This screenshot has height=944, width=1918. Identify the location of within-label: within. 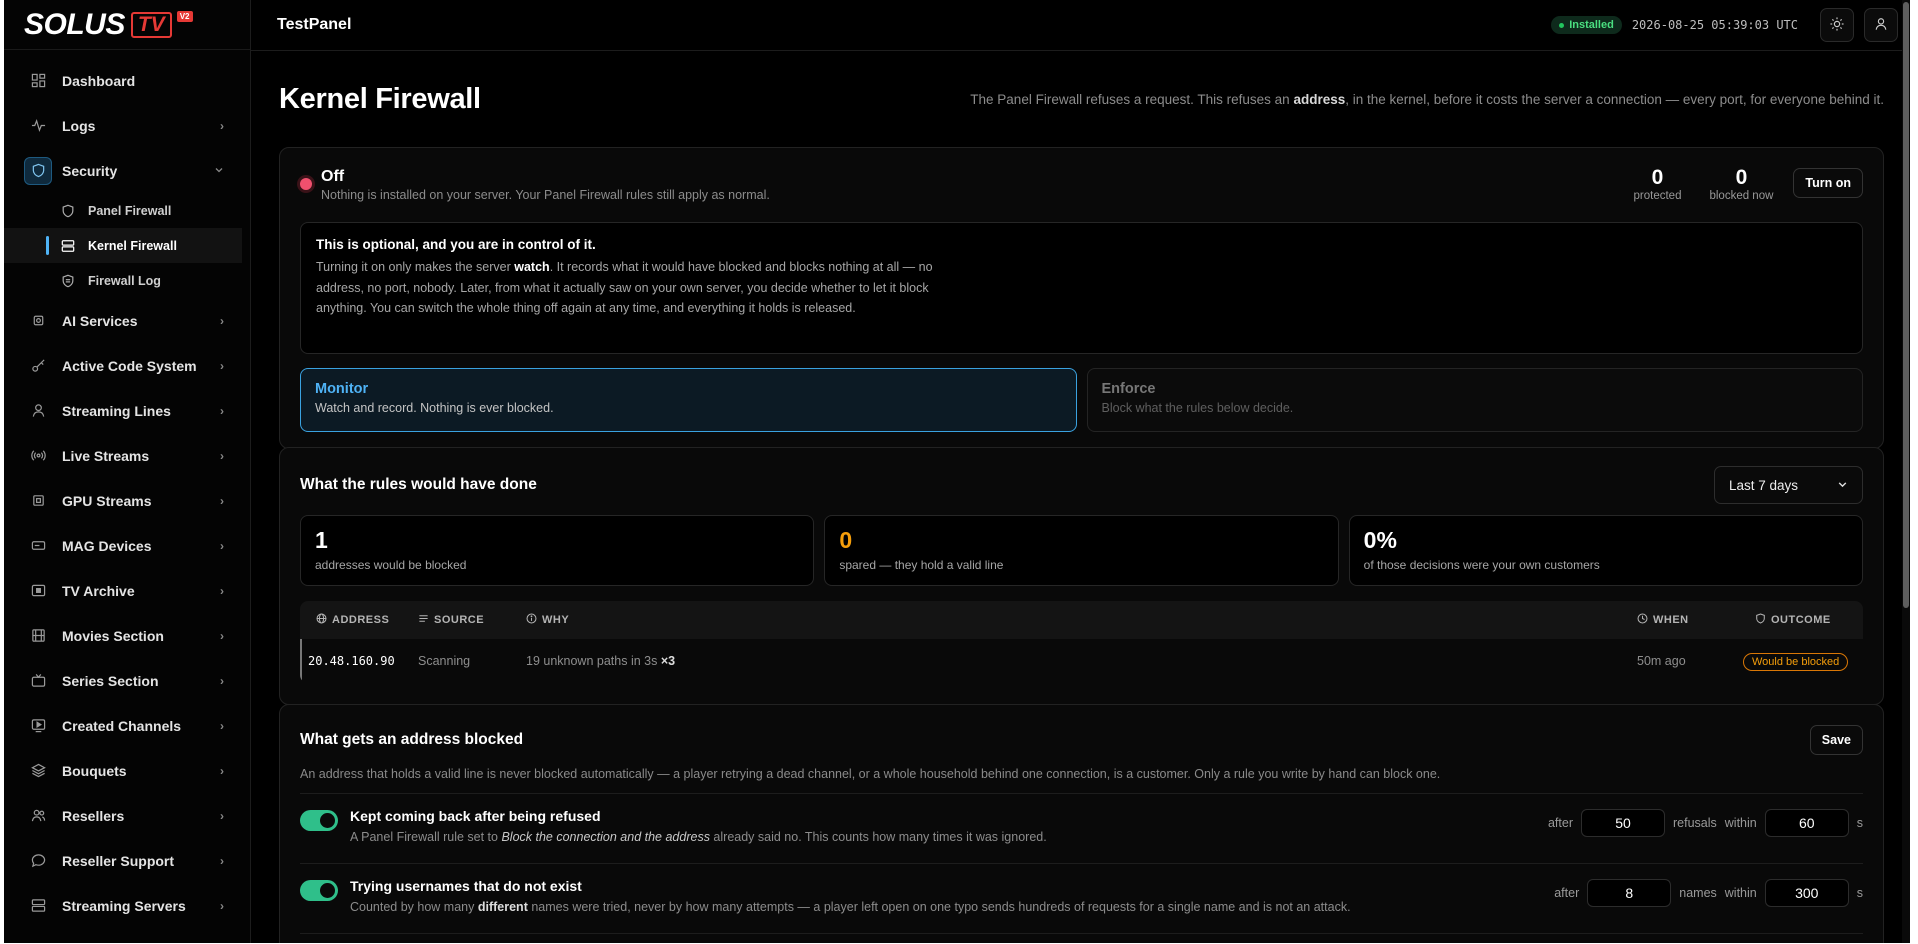
(1740, 823).